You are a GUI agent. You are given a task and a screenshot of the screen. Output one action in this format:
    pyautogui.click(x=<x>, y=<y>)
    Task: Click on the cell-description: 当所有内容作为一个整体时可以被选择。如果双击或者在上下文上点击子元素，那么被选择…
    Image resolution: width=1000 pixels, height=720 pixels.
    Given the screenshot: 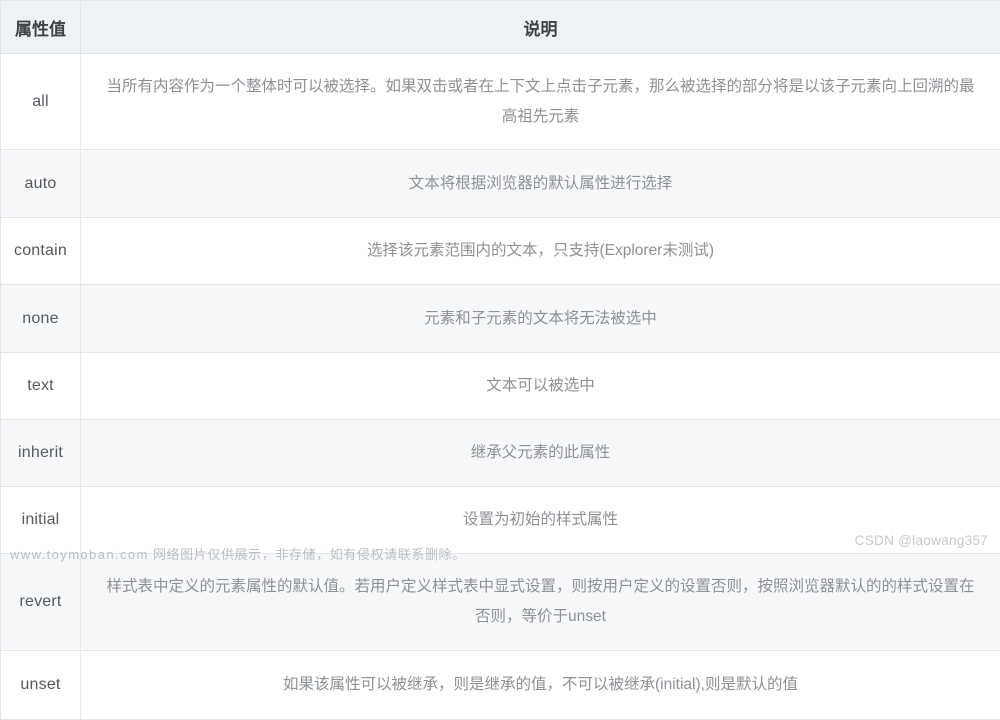 What is the action you would take?
    pyautogui.click(x=540, y=102)
    